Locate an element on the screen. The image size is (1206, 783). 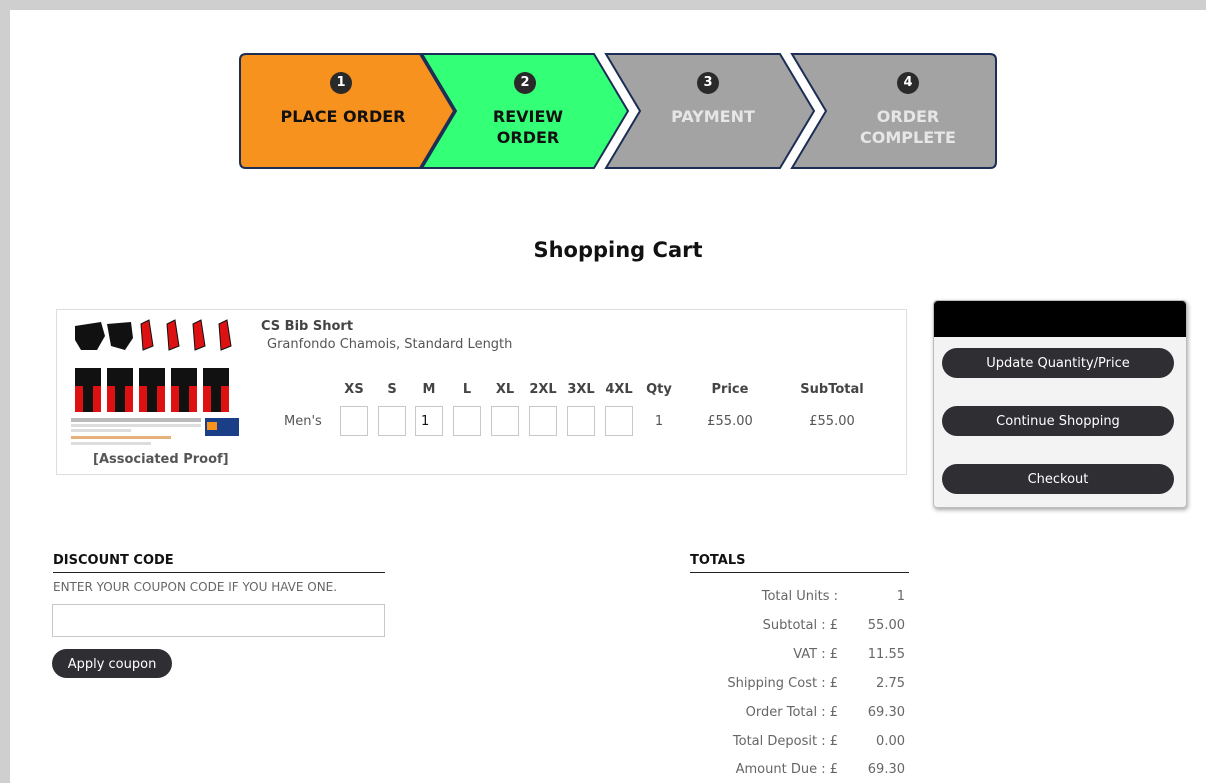
step-4-number: 4 is located at coordinates (908, 83).